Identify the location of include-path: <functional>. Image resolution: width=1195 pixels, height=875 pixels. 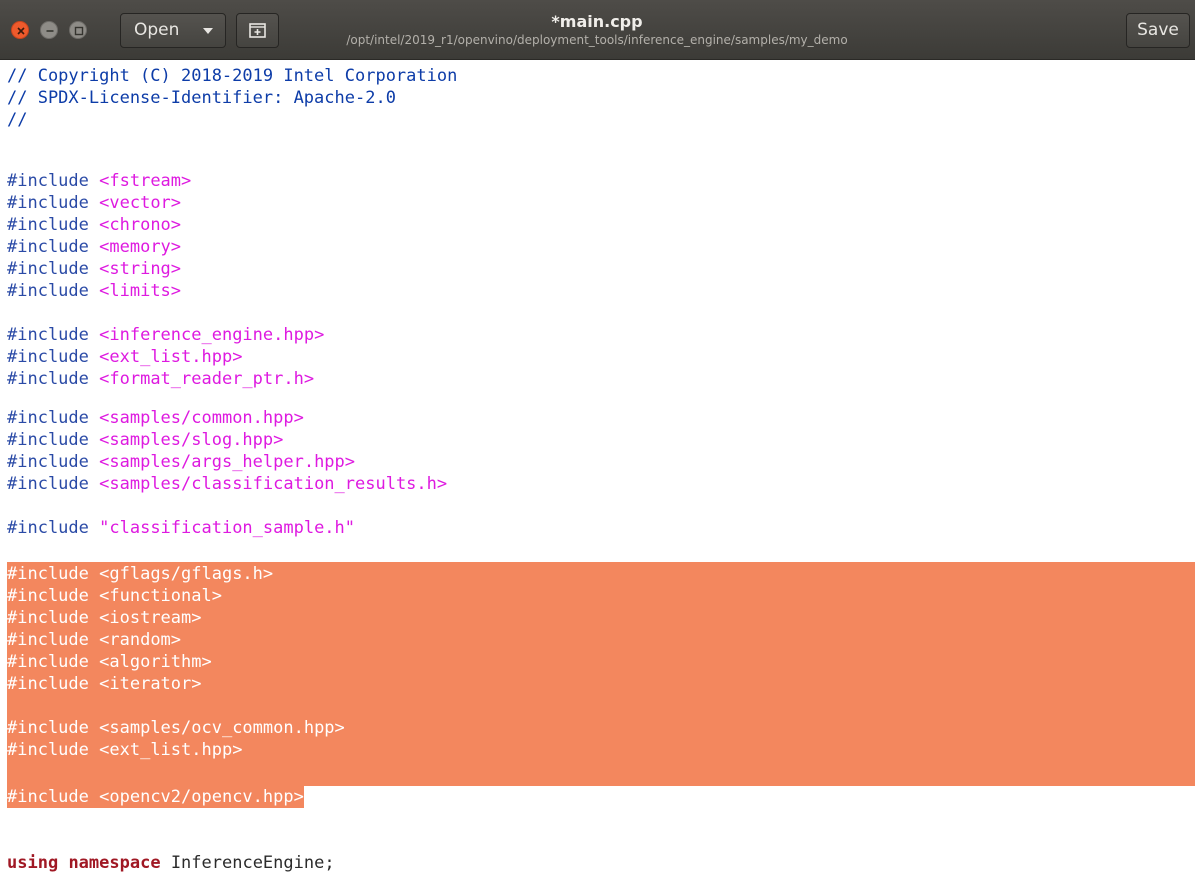
(160, 596).